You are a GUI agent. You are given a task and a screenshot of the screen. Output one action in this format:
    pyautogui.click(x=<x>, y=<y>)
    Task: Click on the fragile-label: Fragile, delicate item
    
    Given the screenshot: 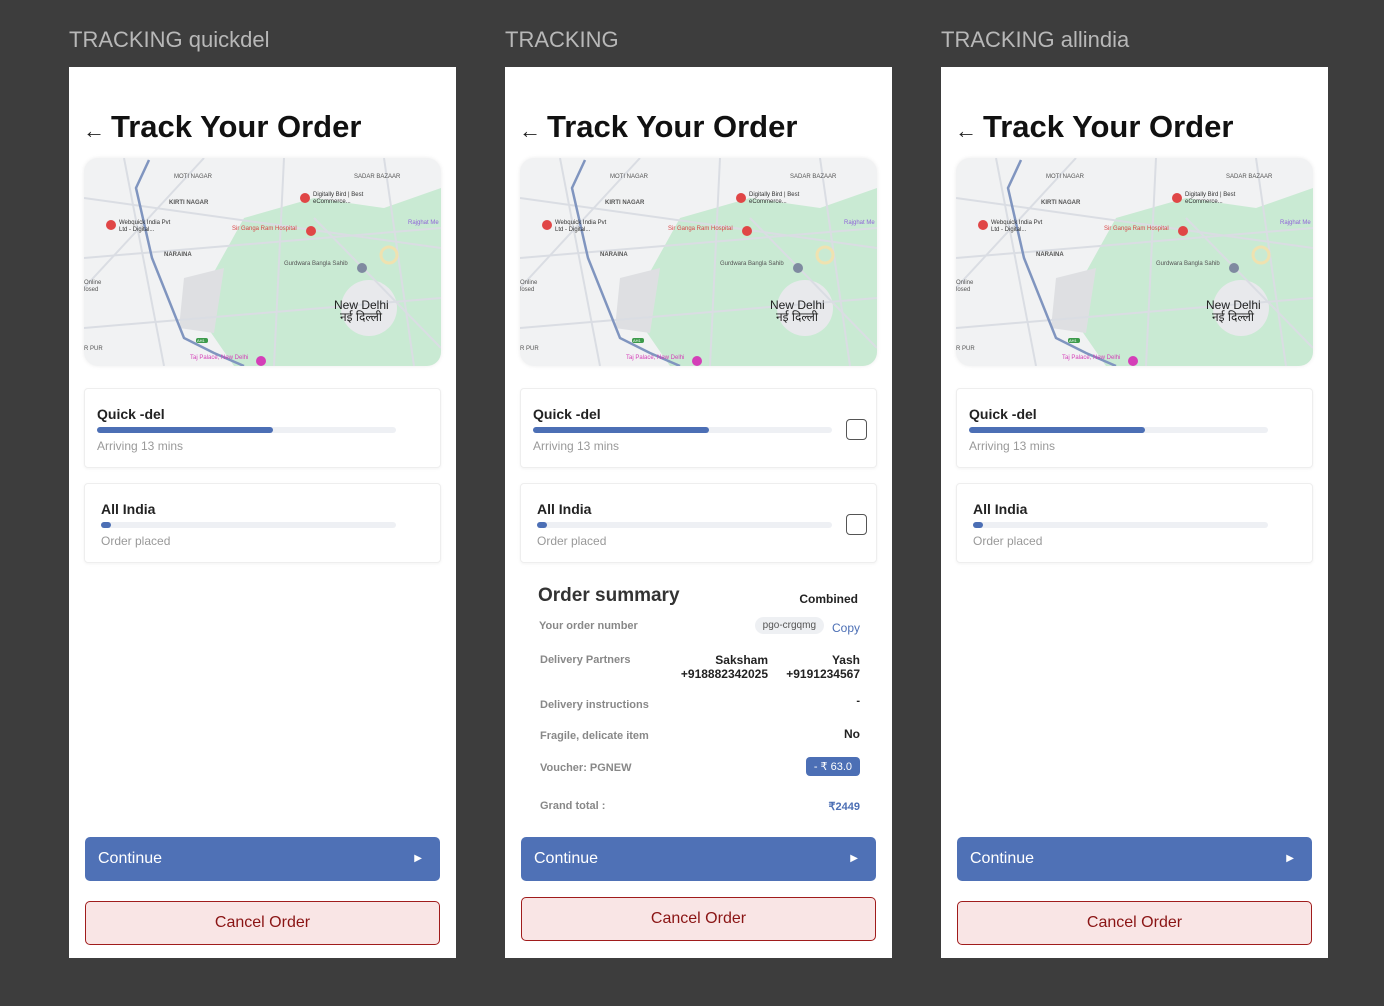 What is the action you would take?
    pyautogui.click(x=594, y=736)
    